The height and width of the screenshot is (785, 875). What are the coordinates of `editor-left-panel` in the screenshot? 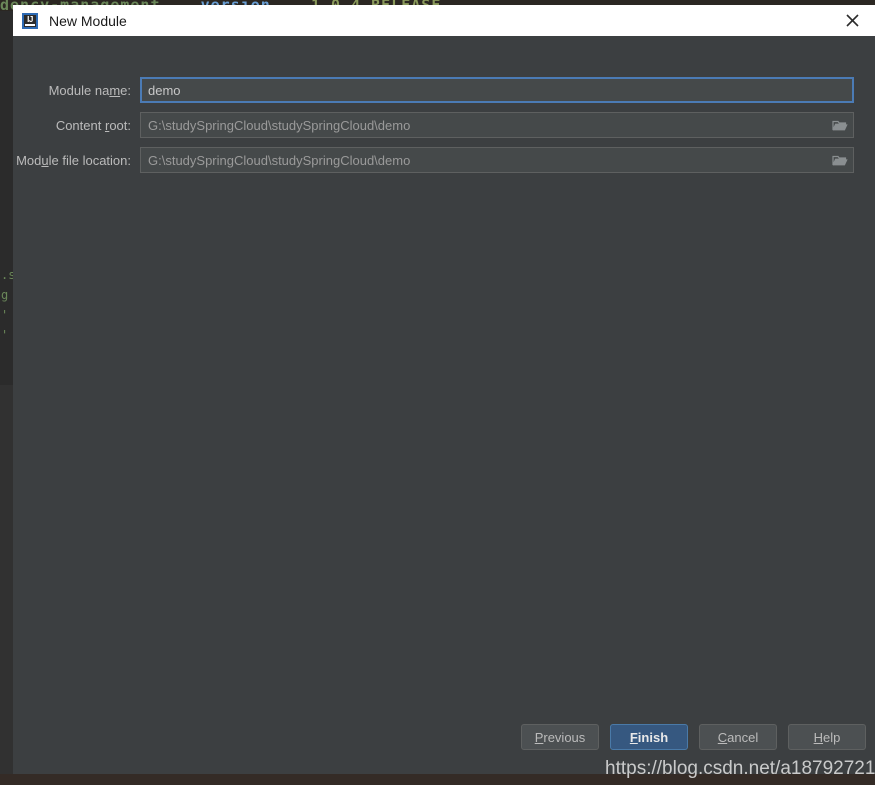 It's located at (6, 579).